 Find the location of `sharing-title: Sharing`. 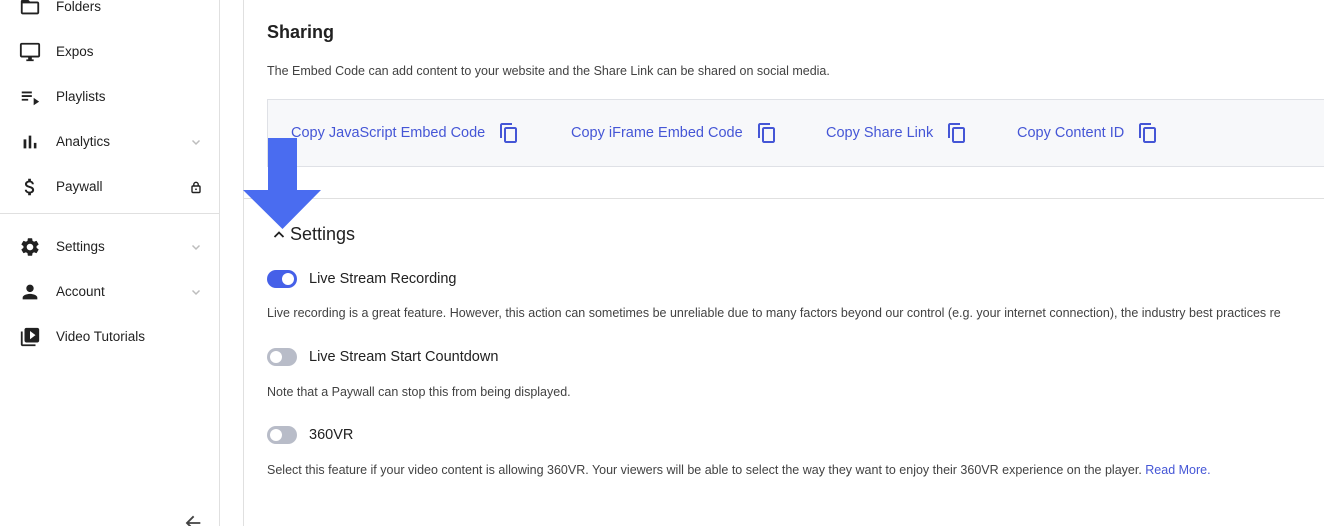

sharing-title: Sharing is located at coordinates (301, 32).